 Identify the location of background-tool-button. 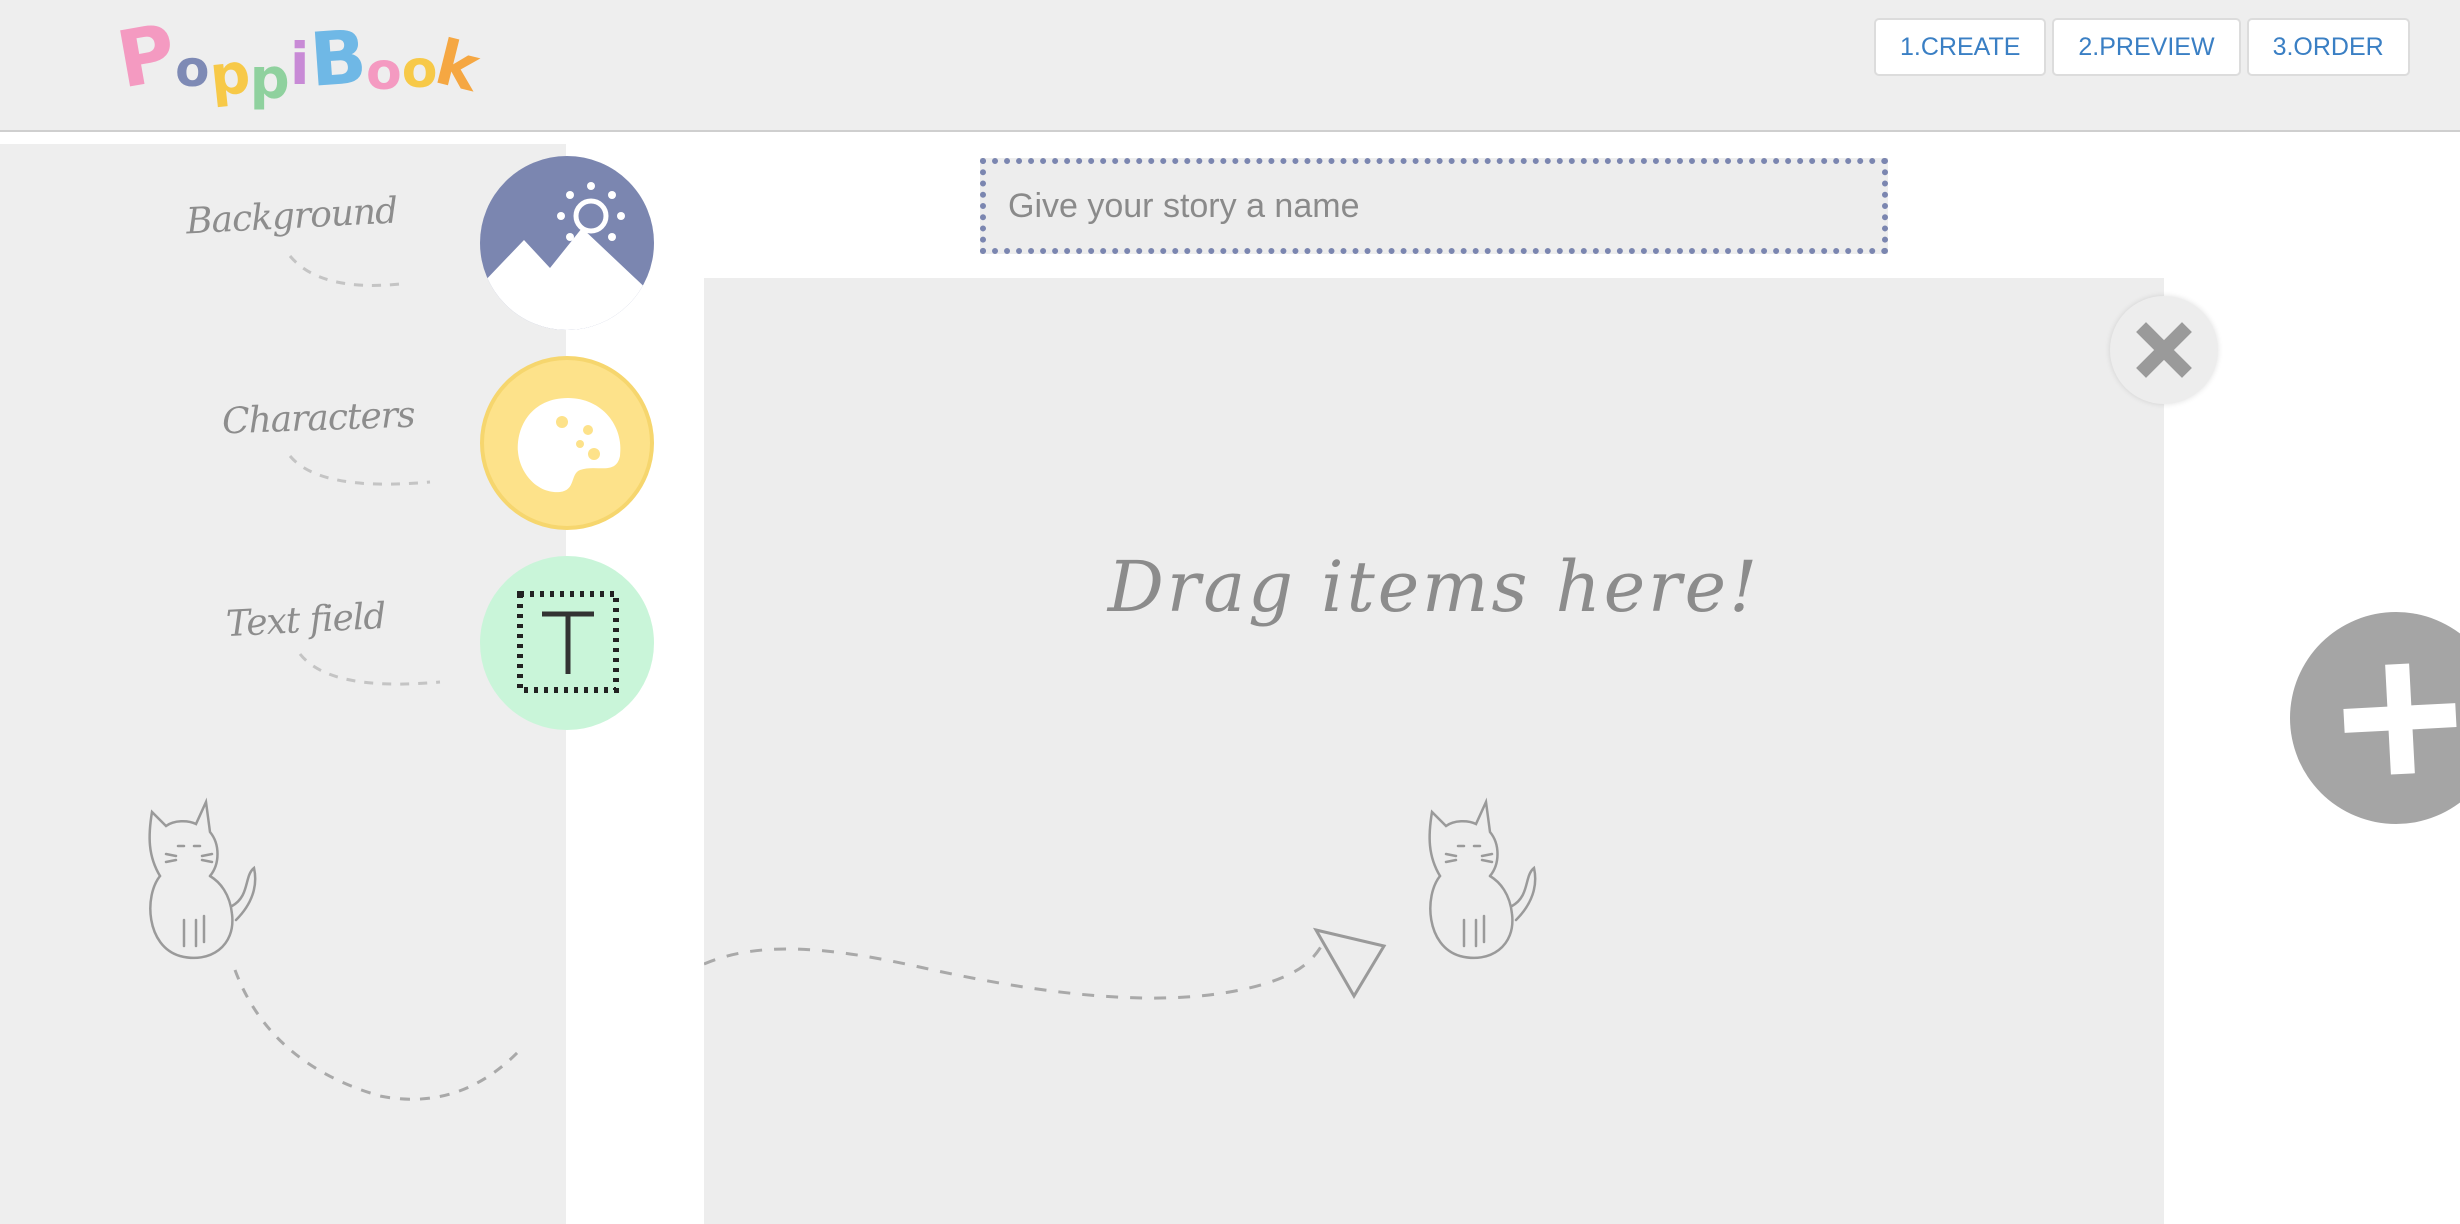
(567, 243).